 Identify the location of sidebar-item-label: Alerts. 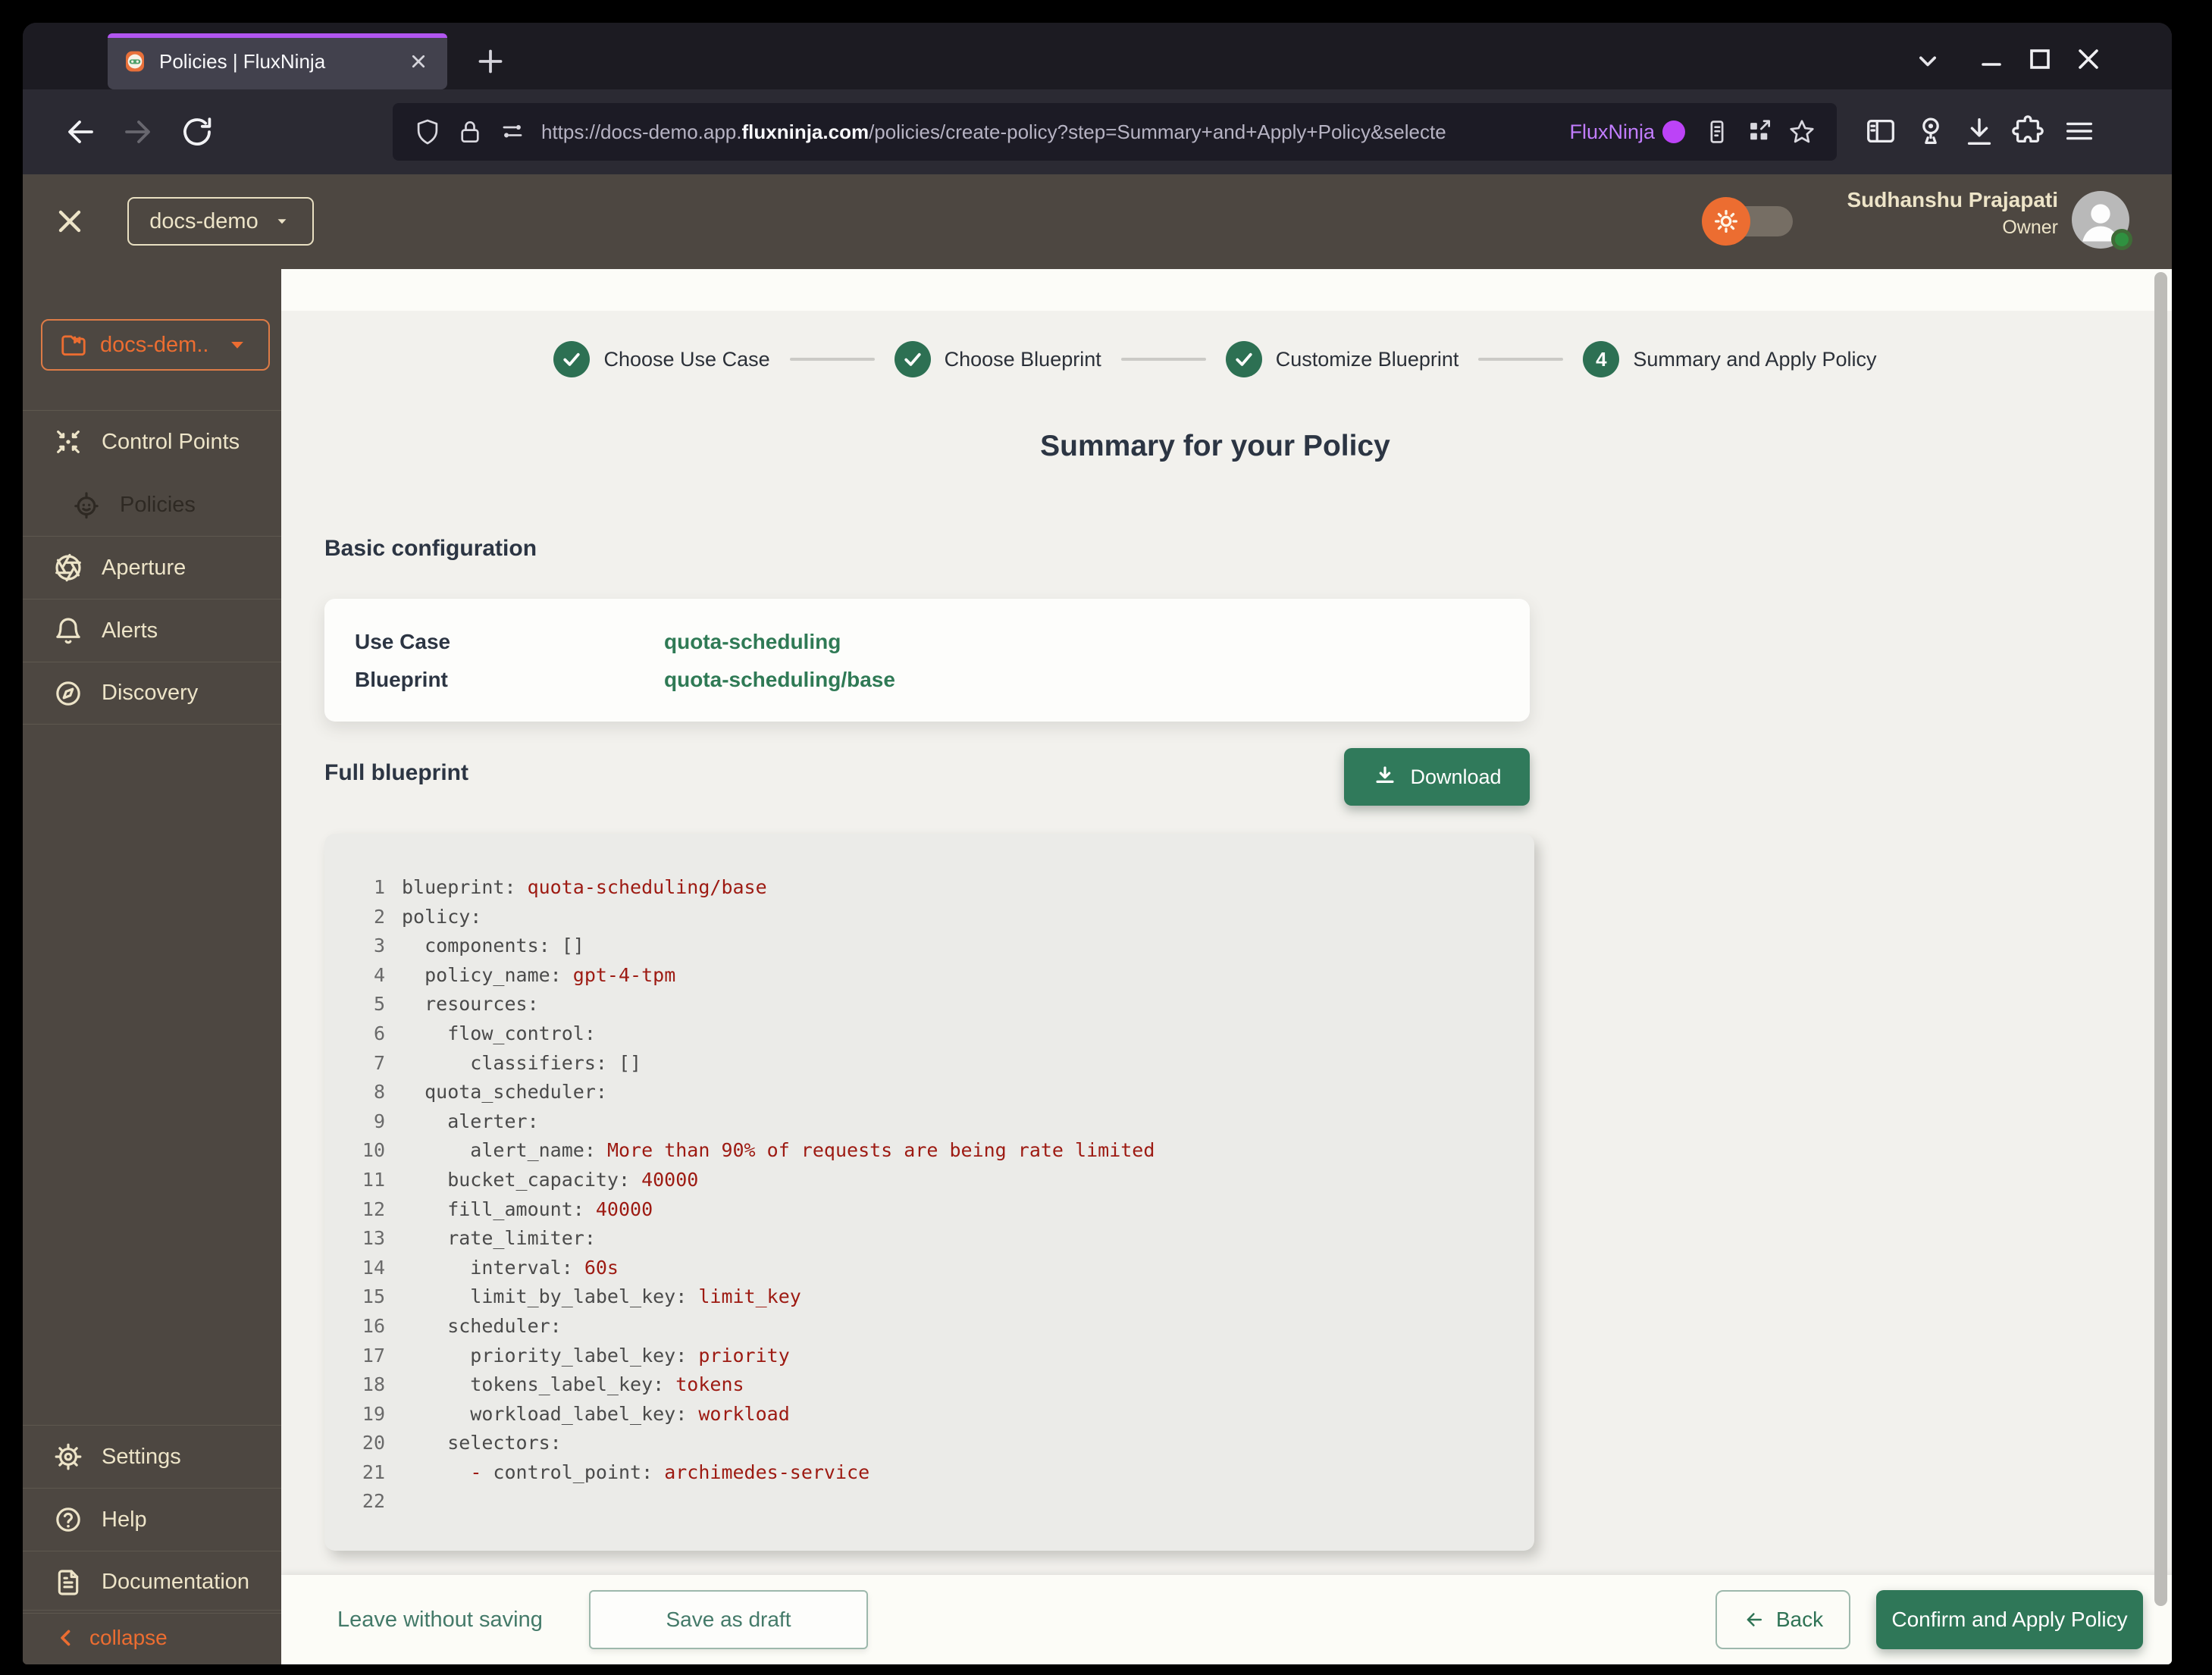
(130, 630).